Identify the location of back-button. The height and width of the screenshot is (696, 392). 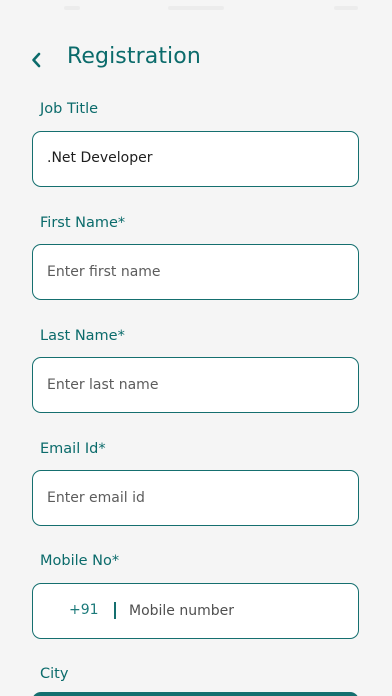
(38, 59).